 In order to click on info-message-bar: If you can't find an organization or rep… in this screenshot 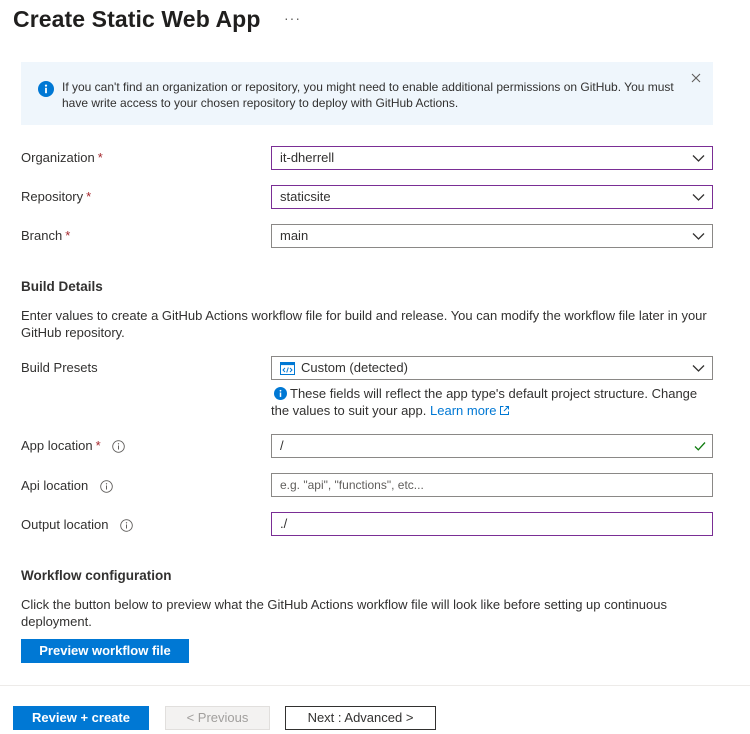, I will do `click(367, 93)`.